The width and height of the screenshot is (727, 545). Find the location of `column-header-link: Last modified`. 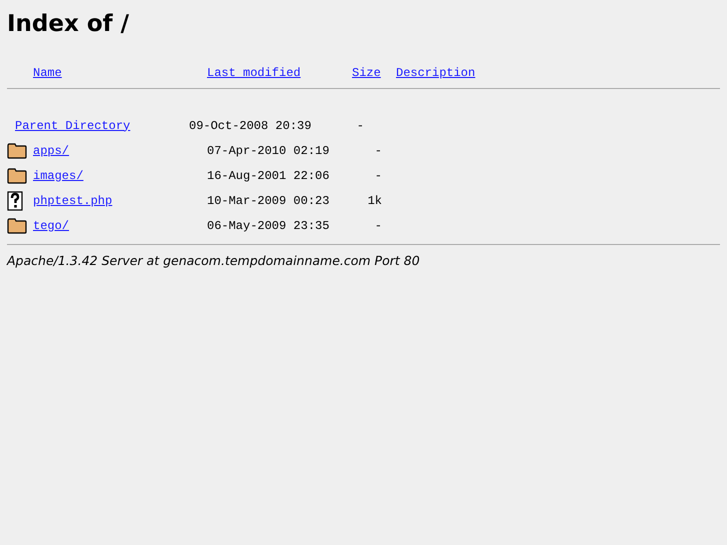

column-header-link: Last modified is located at coordinates (254, 73).